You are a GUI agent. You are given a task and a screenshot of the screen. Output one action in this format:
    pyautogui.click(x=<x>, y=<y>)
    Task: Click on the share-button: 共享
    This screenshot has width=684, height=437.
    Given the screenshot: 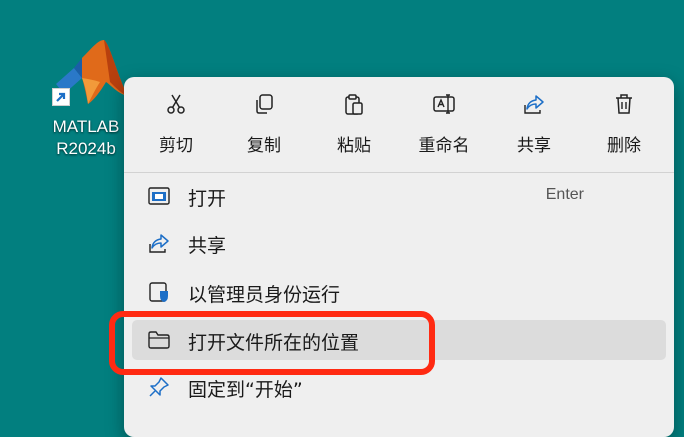 What is the action you would take?
    pyautogui.click(x=534, y=122)
    